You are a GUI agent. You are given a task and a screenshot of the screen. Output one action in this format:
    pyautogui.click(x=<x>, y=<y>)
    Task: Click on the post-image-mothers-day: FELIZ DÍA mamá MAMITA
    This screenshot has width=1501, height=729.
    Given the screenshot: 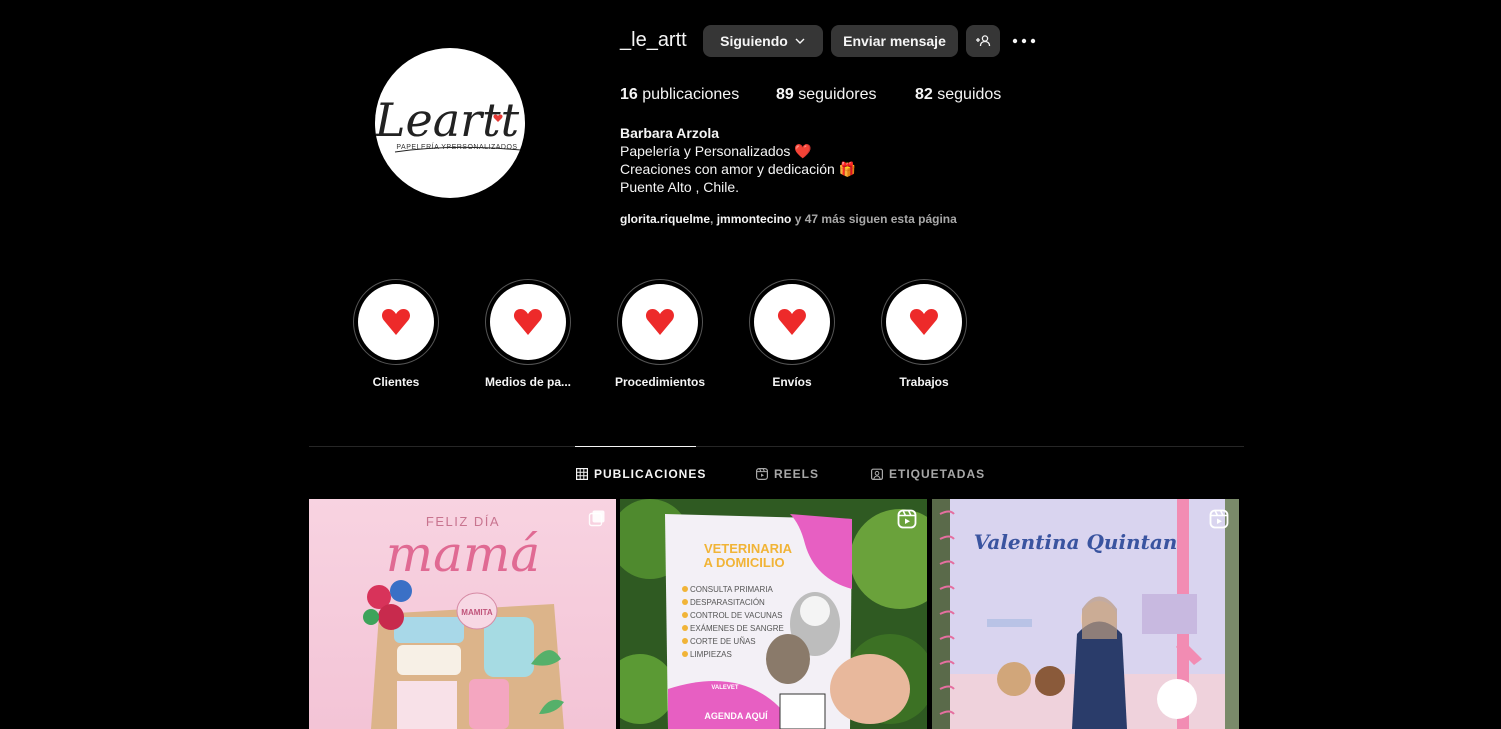 What is the action you would take?
    pyautogui.click(x=462, y=614)
    